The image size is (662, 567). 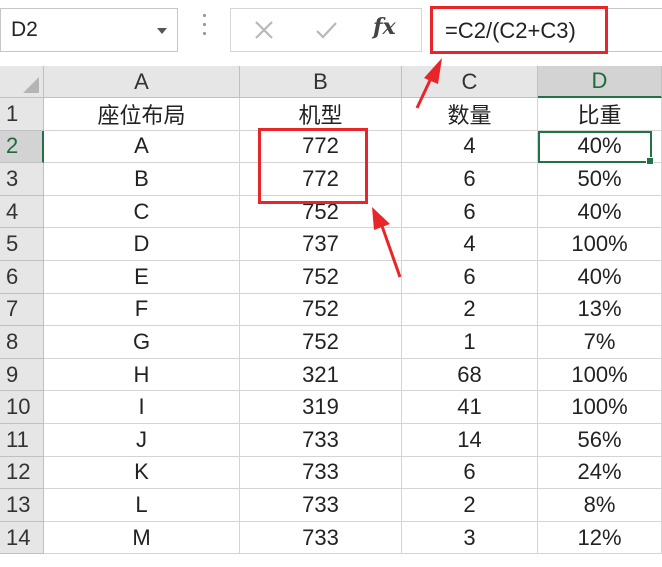 I want to click on annotation-arrows, so click(x=407, y=168).